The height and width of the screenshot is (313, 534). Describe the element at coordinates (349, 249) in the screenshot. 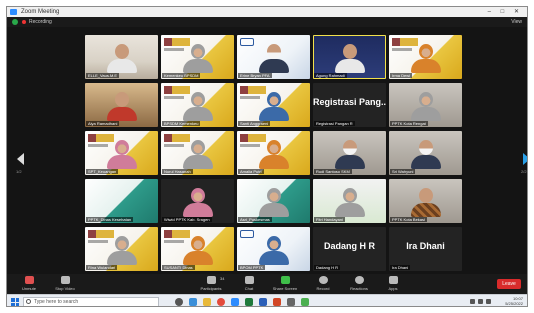

I see `participant-tile: Dadang H R Dadang H R` at that location.